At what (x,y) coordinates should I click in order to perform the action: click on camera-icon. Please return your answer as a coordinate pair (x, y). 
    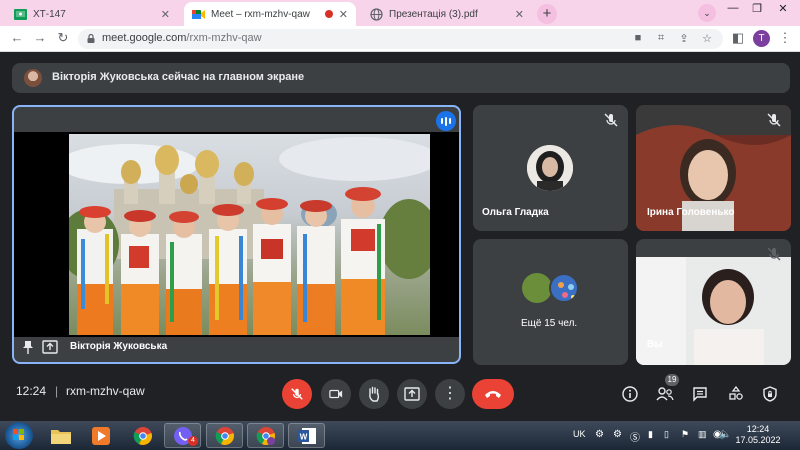
    Looking at the image, I should click on (336, 394).